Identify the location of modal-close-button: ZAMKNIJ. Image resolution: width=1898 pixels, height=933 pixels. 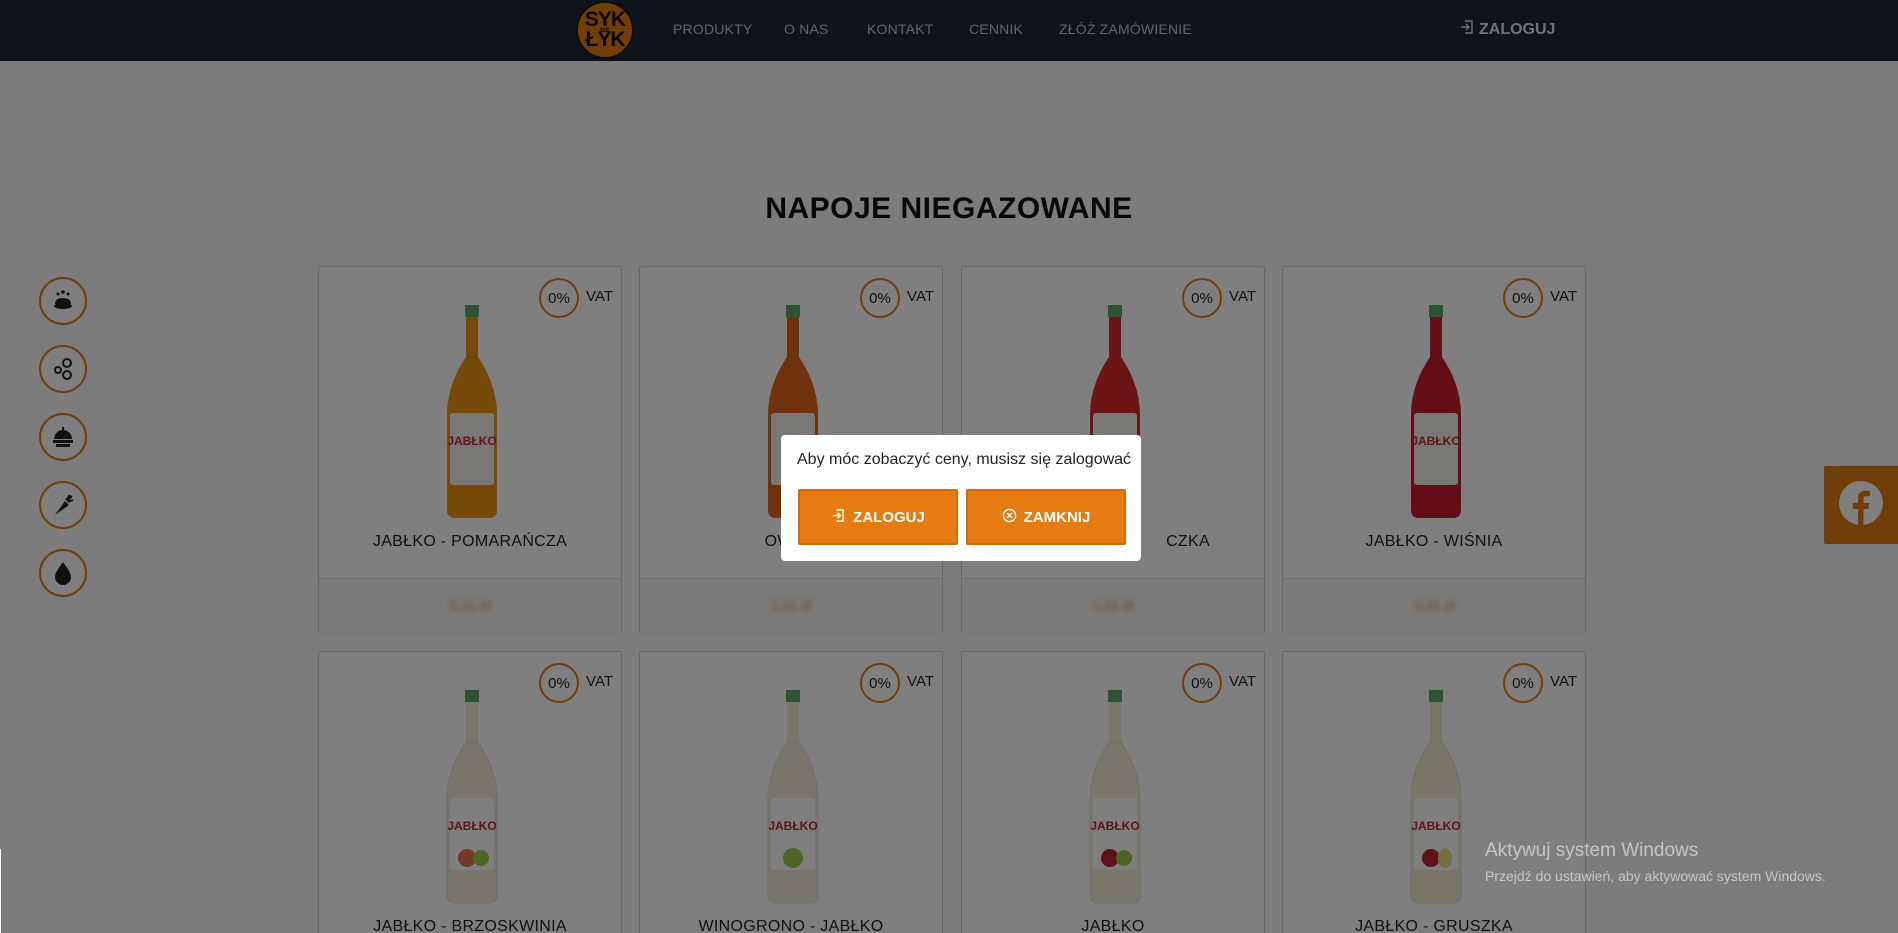
(1046, 517).